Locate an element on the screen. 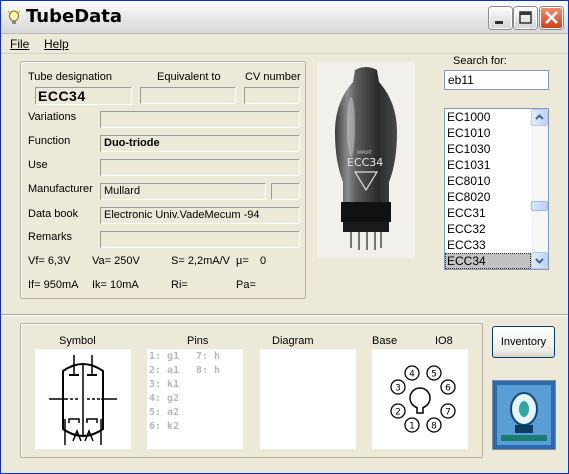 Image resolution: width=569 pixels, height=474 pixels. symbol-panel is located at coordinates (83, 399).